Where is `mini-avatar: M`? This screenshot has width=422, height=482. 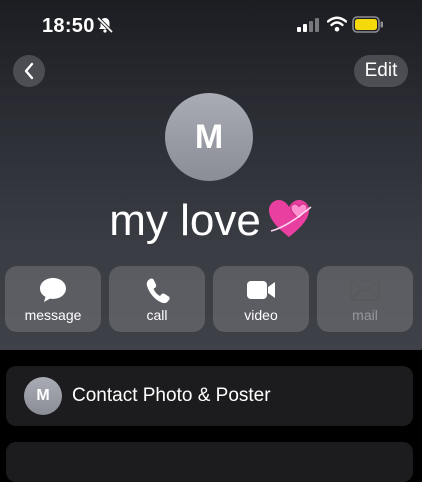 mini-avatar: M is located at coordinates (43, 396).